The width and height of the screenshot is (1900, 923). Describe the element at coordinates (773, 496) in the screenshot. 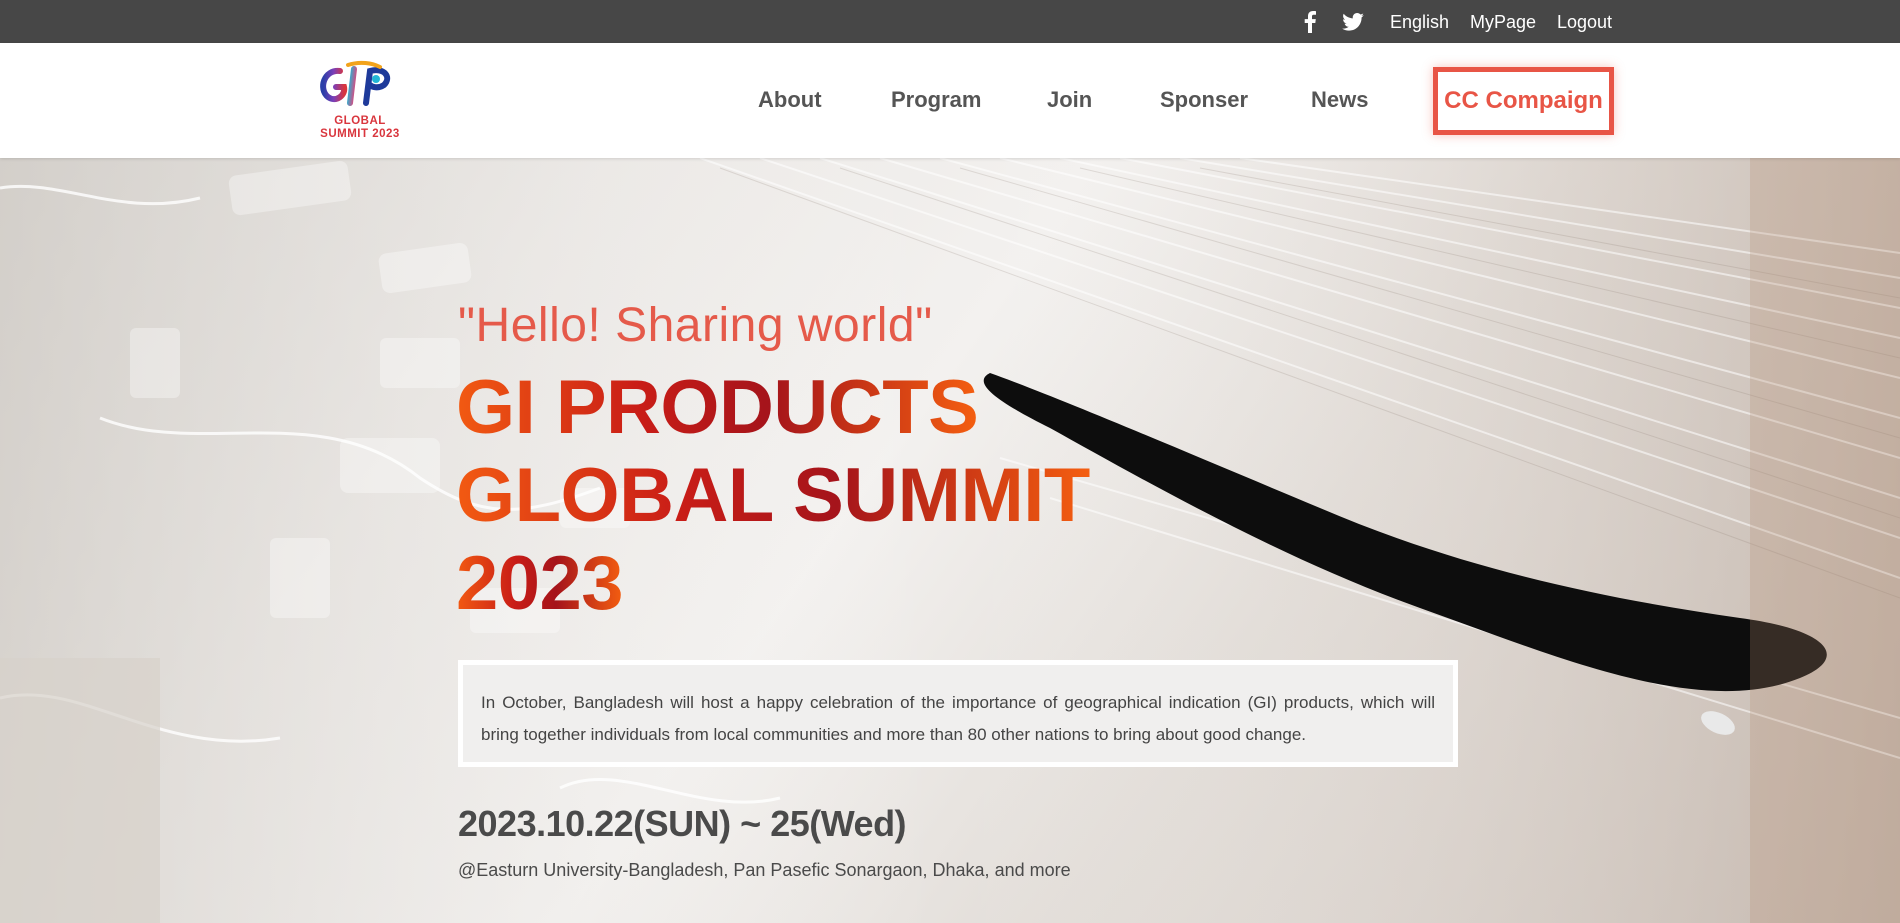

I see `hero-title-line2: GLOBAL SUMMIT` at that location.